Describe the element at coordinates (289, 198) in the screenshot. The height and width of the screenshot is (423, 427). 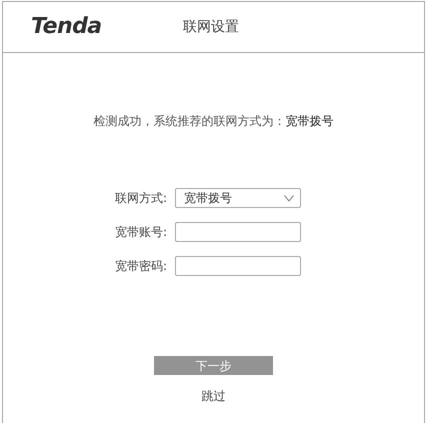
I see `chevron-down-icon` at that location.